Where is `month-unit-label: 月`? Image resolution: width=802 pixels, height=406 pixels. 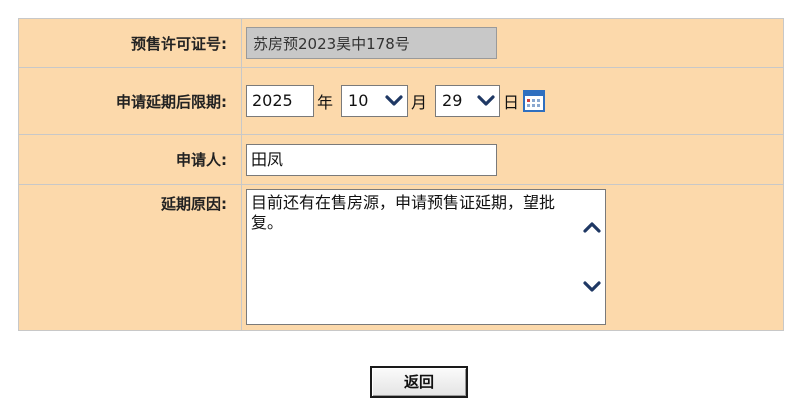
month-unit-label: 月 is located at coordinates (419, 102).